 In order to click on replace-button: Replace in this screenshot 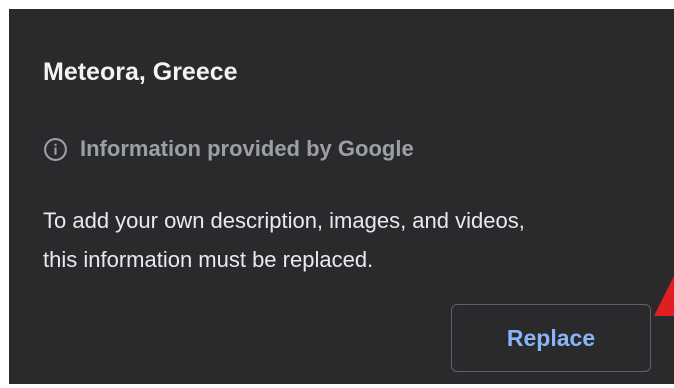, I will do `click(551, 338)`.